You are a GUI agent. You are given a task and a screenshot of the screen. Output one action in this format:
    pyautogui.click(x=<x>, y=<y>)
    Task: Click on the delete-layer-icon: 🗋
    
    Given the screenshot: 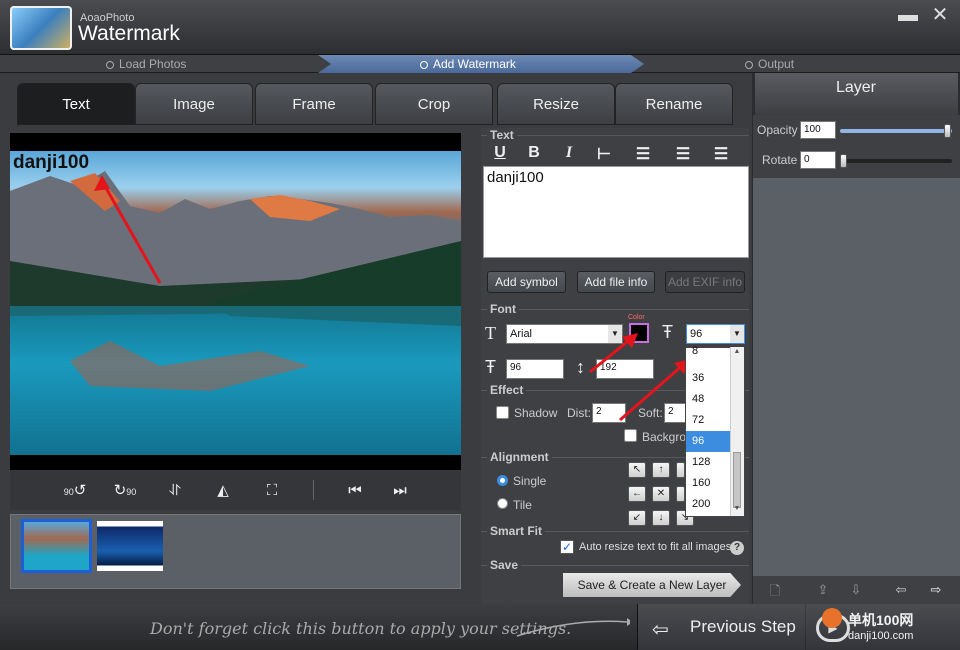 What is the action you would take?
    pyautogui.click(x=775, y=591)
    